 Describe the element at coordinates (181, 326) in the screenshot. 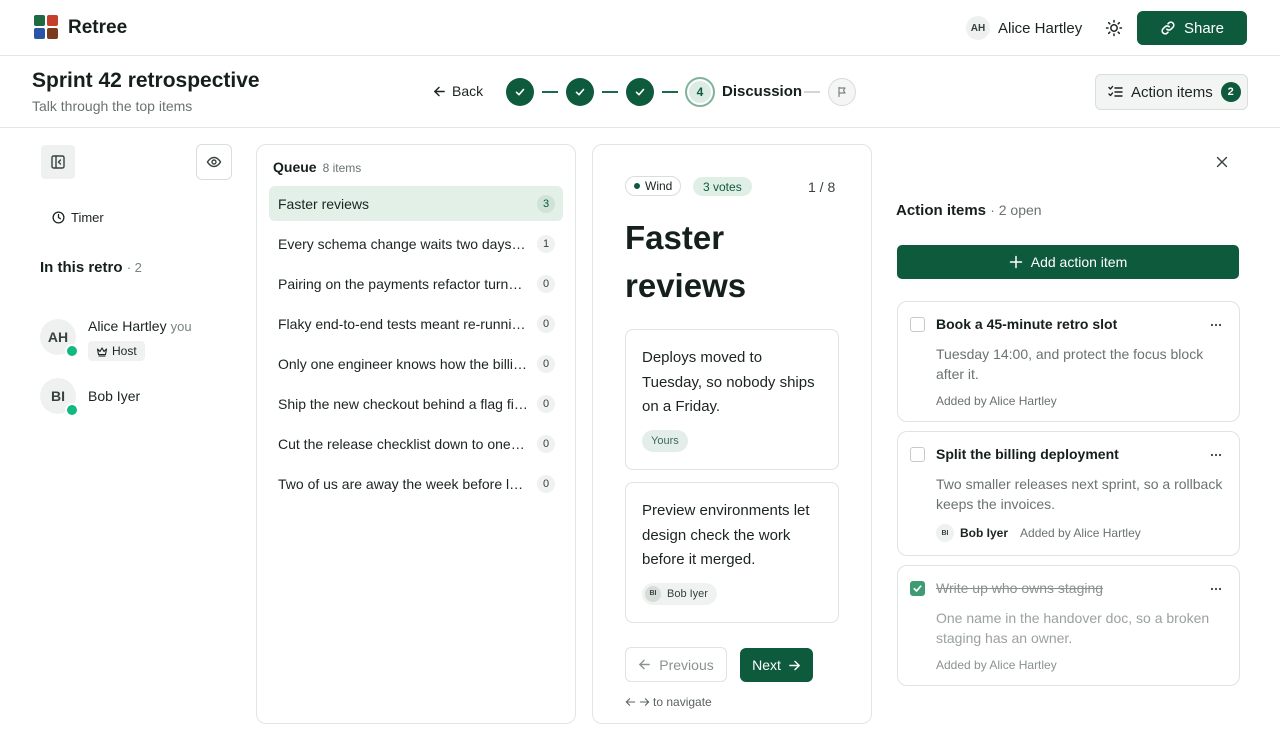

I see `you-label: you` at that location.